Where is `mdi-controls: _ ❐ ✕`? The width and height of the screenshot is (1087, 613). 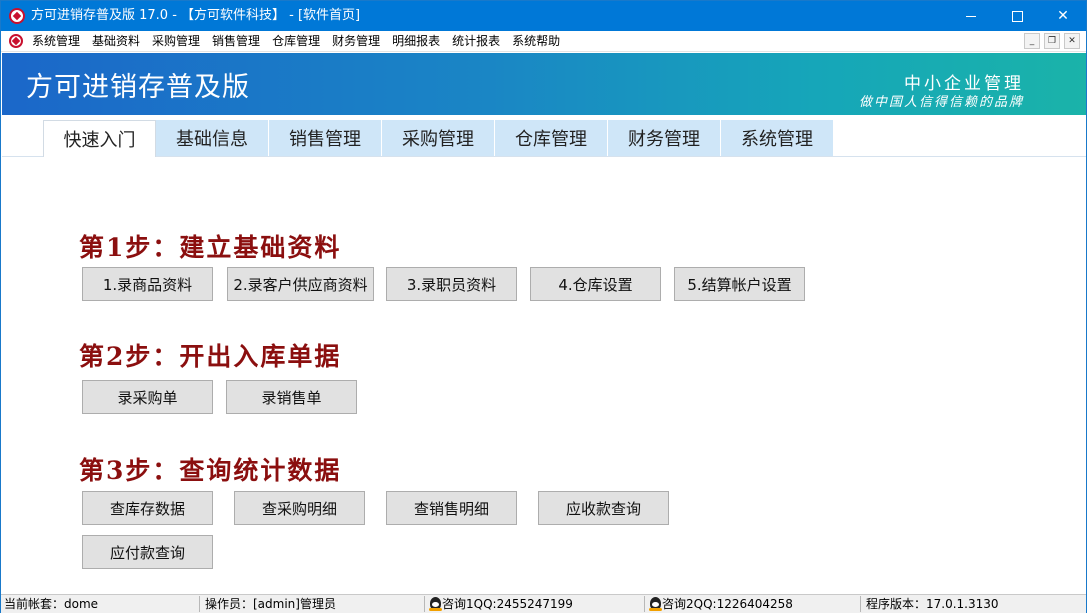 mdi-controls: _ ❐ ✕ is located at coordinates (1052, 41).